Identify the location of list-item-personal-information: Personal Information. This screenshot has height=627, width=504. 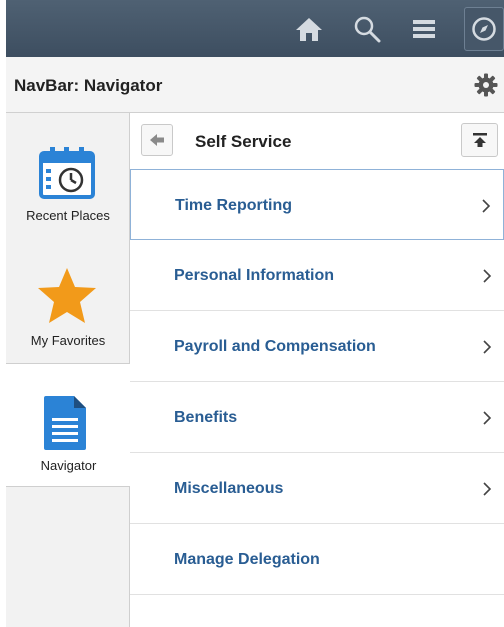
(317, 275).